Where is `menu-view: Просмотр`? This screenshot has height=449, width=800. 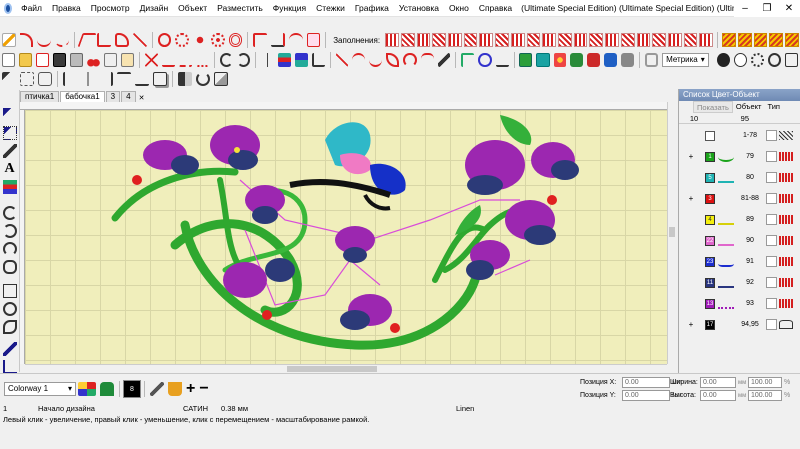
menu-view: Просмотр is located at coordinates (110, 8).